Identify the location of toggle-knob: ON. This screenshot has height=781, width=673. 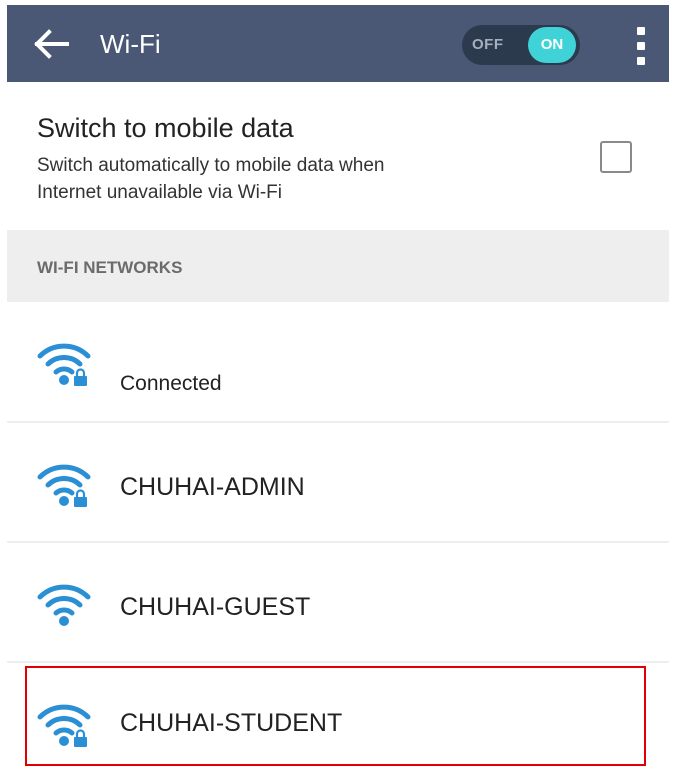
(552, 45).